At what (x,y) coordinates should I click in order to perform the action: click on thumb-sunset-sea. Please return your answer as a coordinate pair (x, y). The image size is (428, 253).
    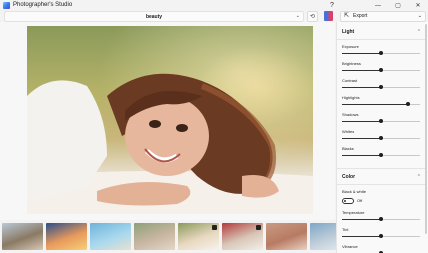
    Looking at the image, I should click on (66, 236).